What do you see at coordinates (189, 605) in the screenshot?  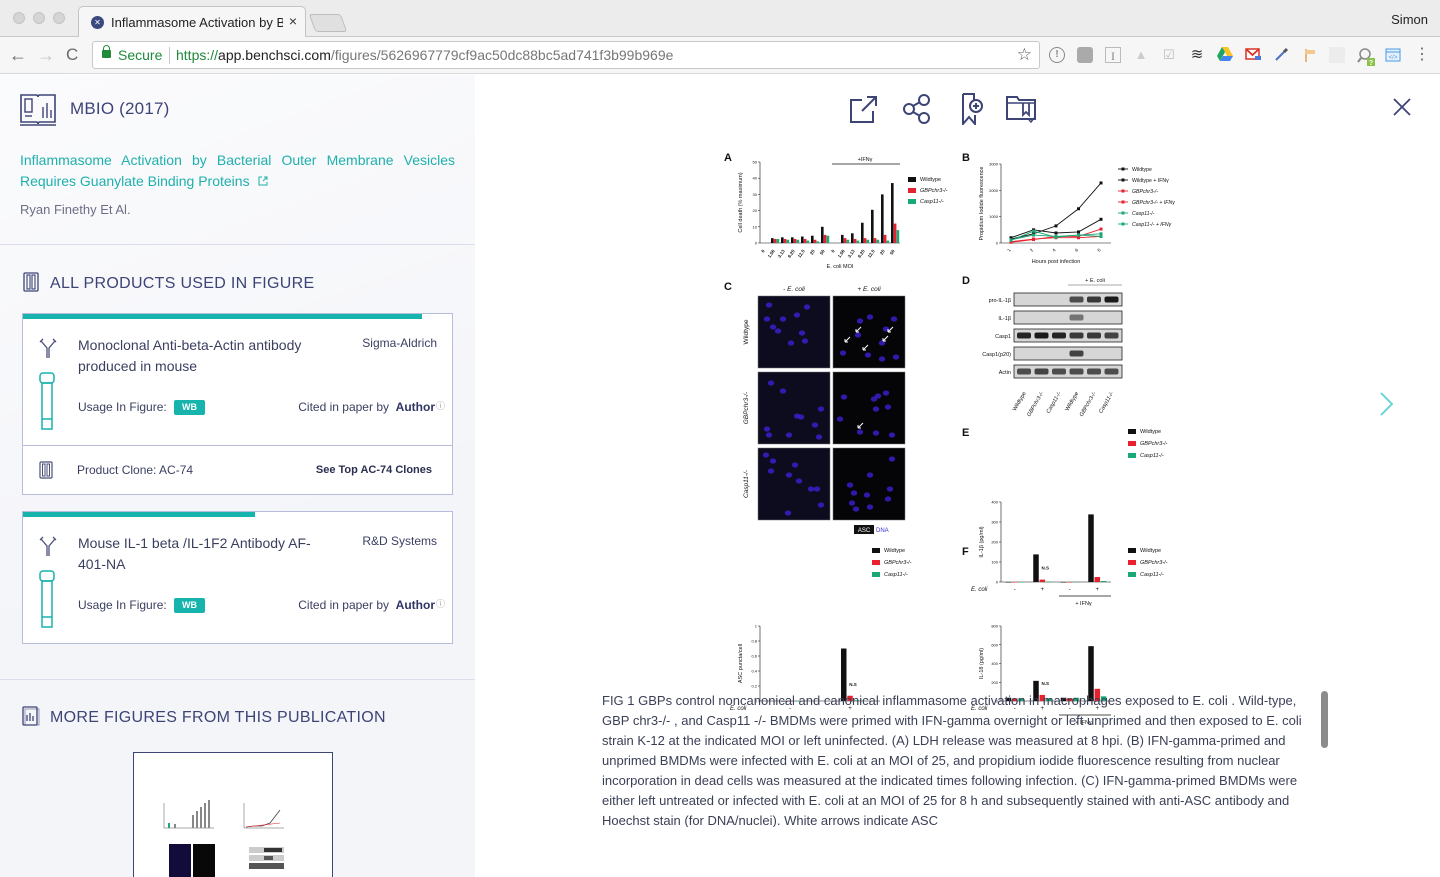 I see `usage-badge-wb: WB` at bounding box center [189, 605].